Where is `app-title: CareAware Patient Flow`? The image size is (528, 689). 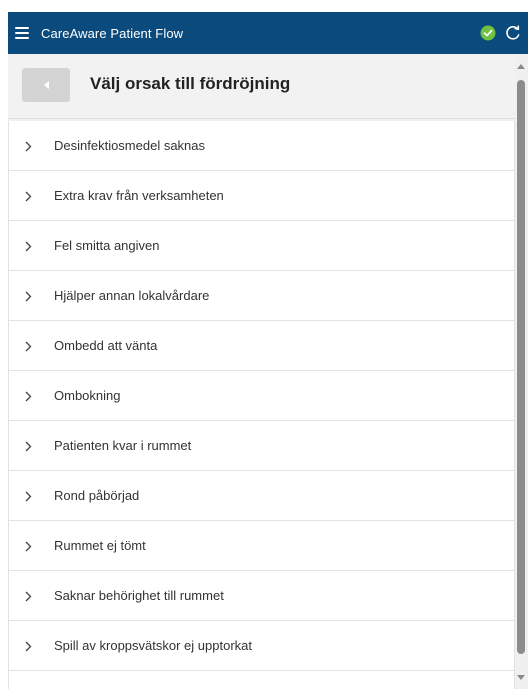
app-title: CareAware Patient Flow is located at coordinates (112, 33).